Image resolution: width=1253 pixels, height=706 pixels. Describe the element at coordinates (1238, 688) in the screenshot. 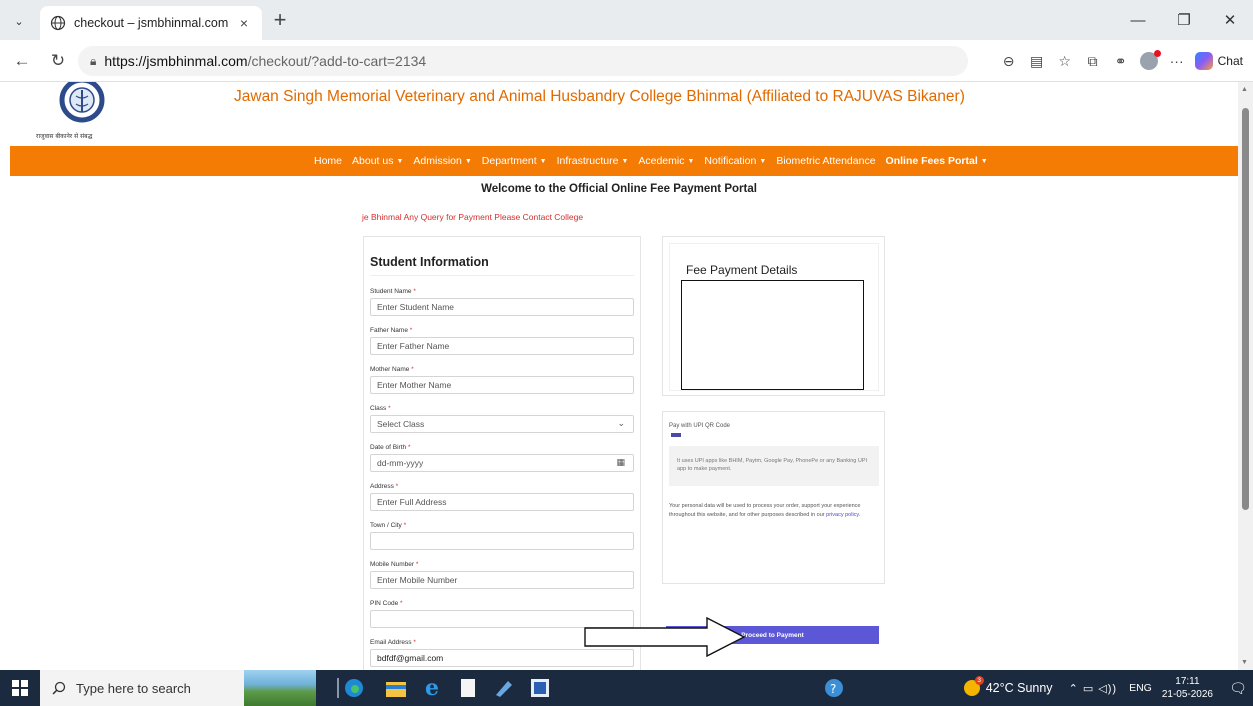

I see `notification-center-icon: 🗨︎` at that location.